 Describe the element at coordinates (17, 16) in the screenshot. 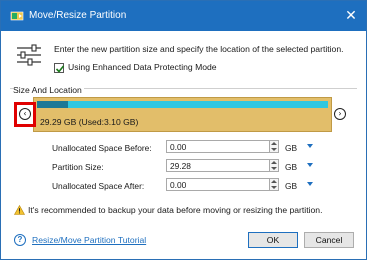

I see `partition-tool-icon` at that location.